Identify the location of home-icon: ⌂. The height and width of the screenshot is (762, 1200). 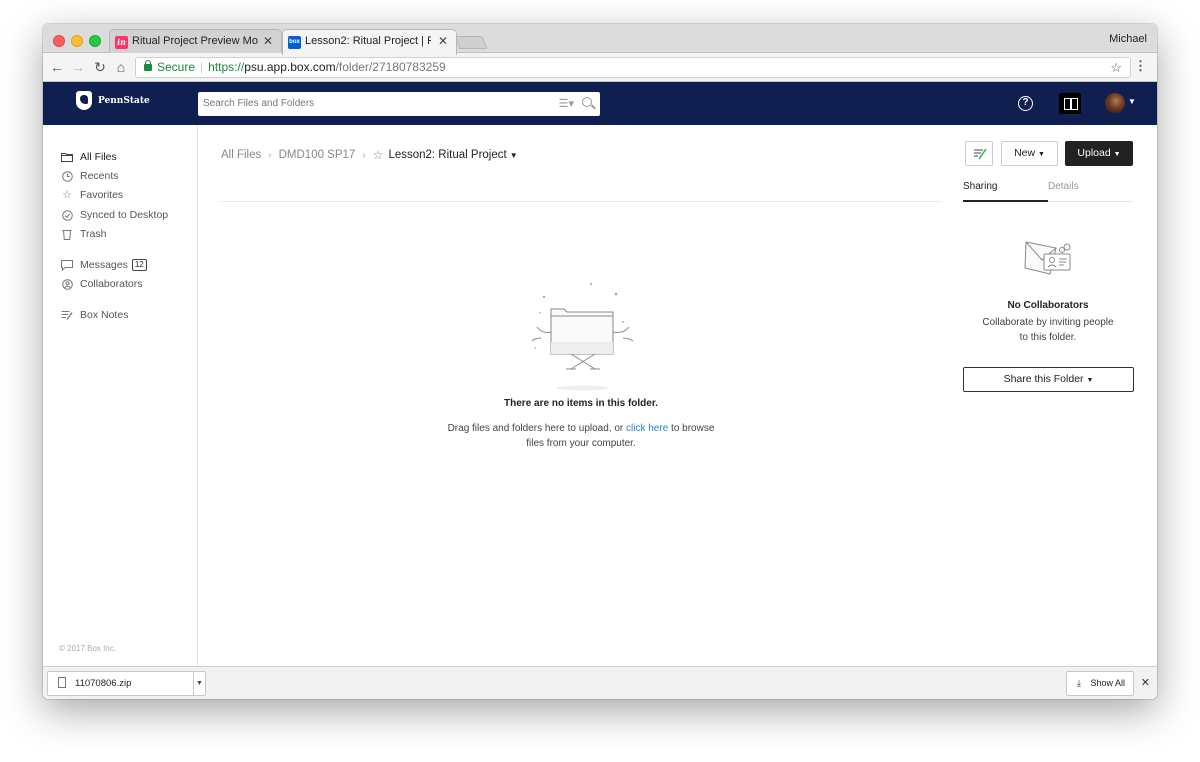
(121, 67).